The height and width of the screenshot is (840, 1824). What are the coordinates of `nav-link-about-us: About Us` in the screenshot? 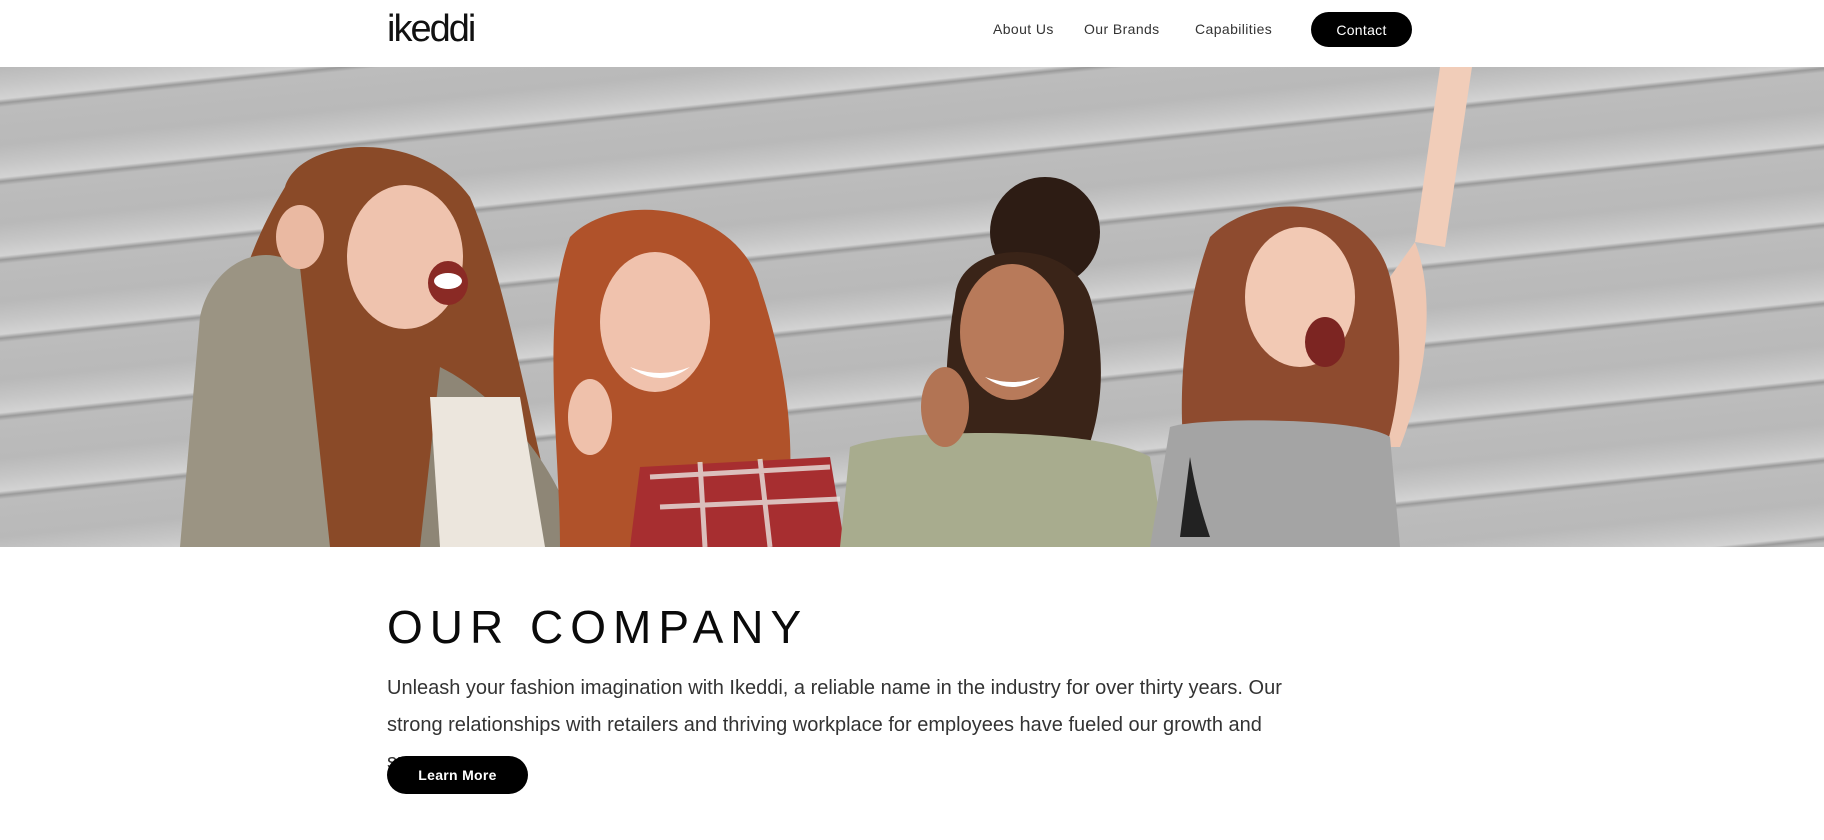 It's located at (1023, 29).